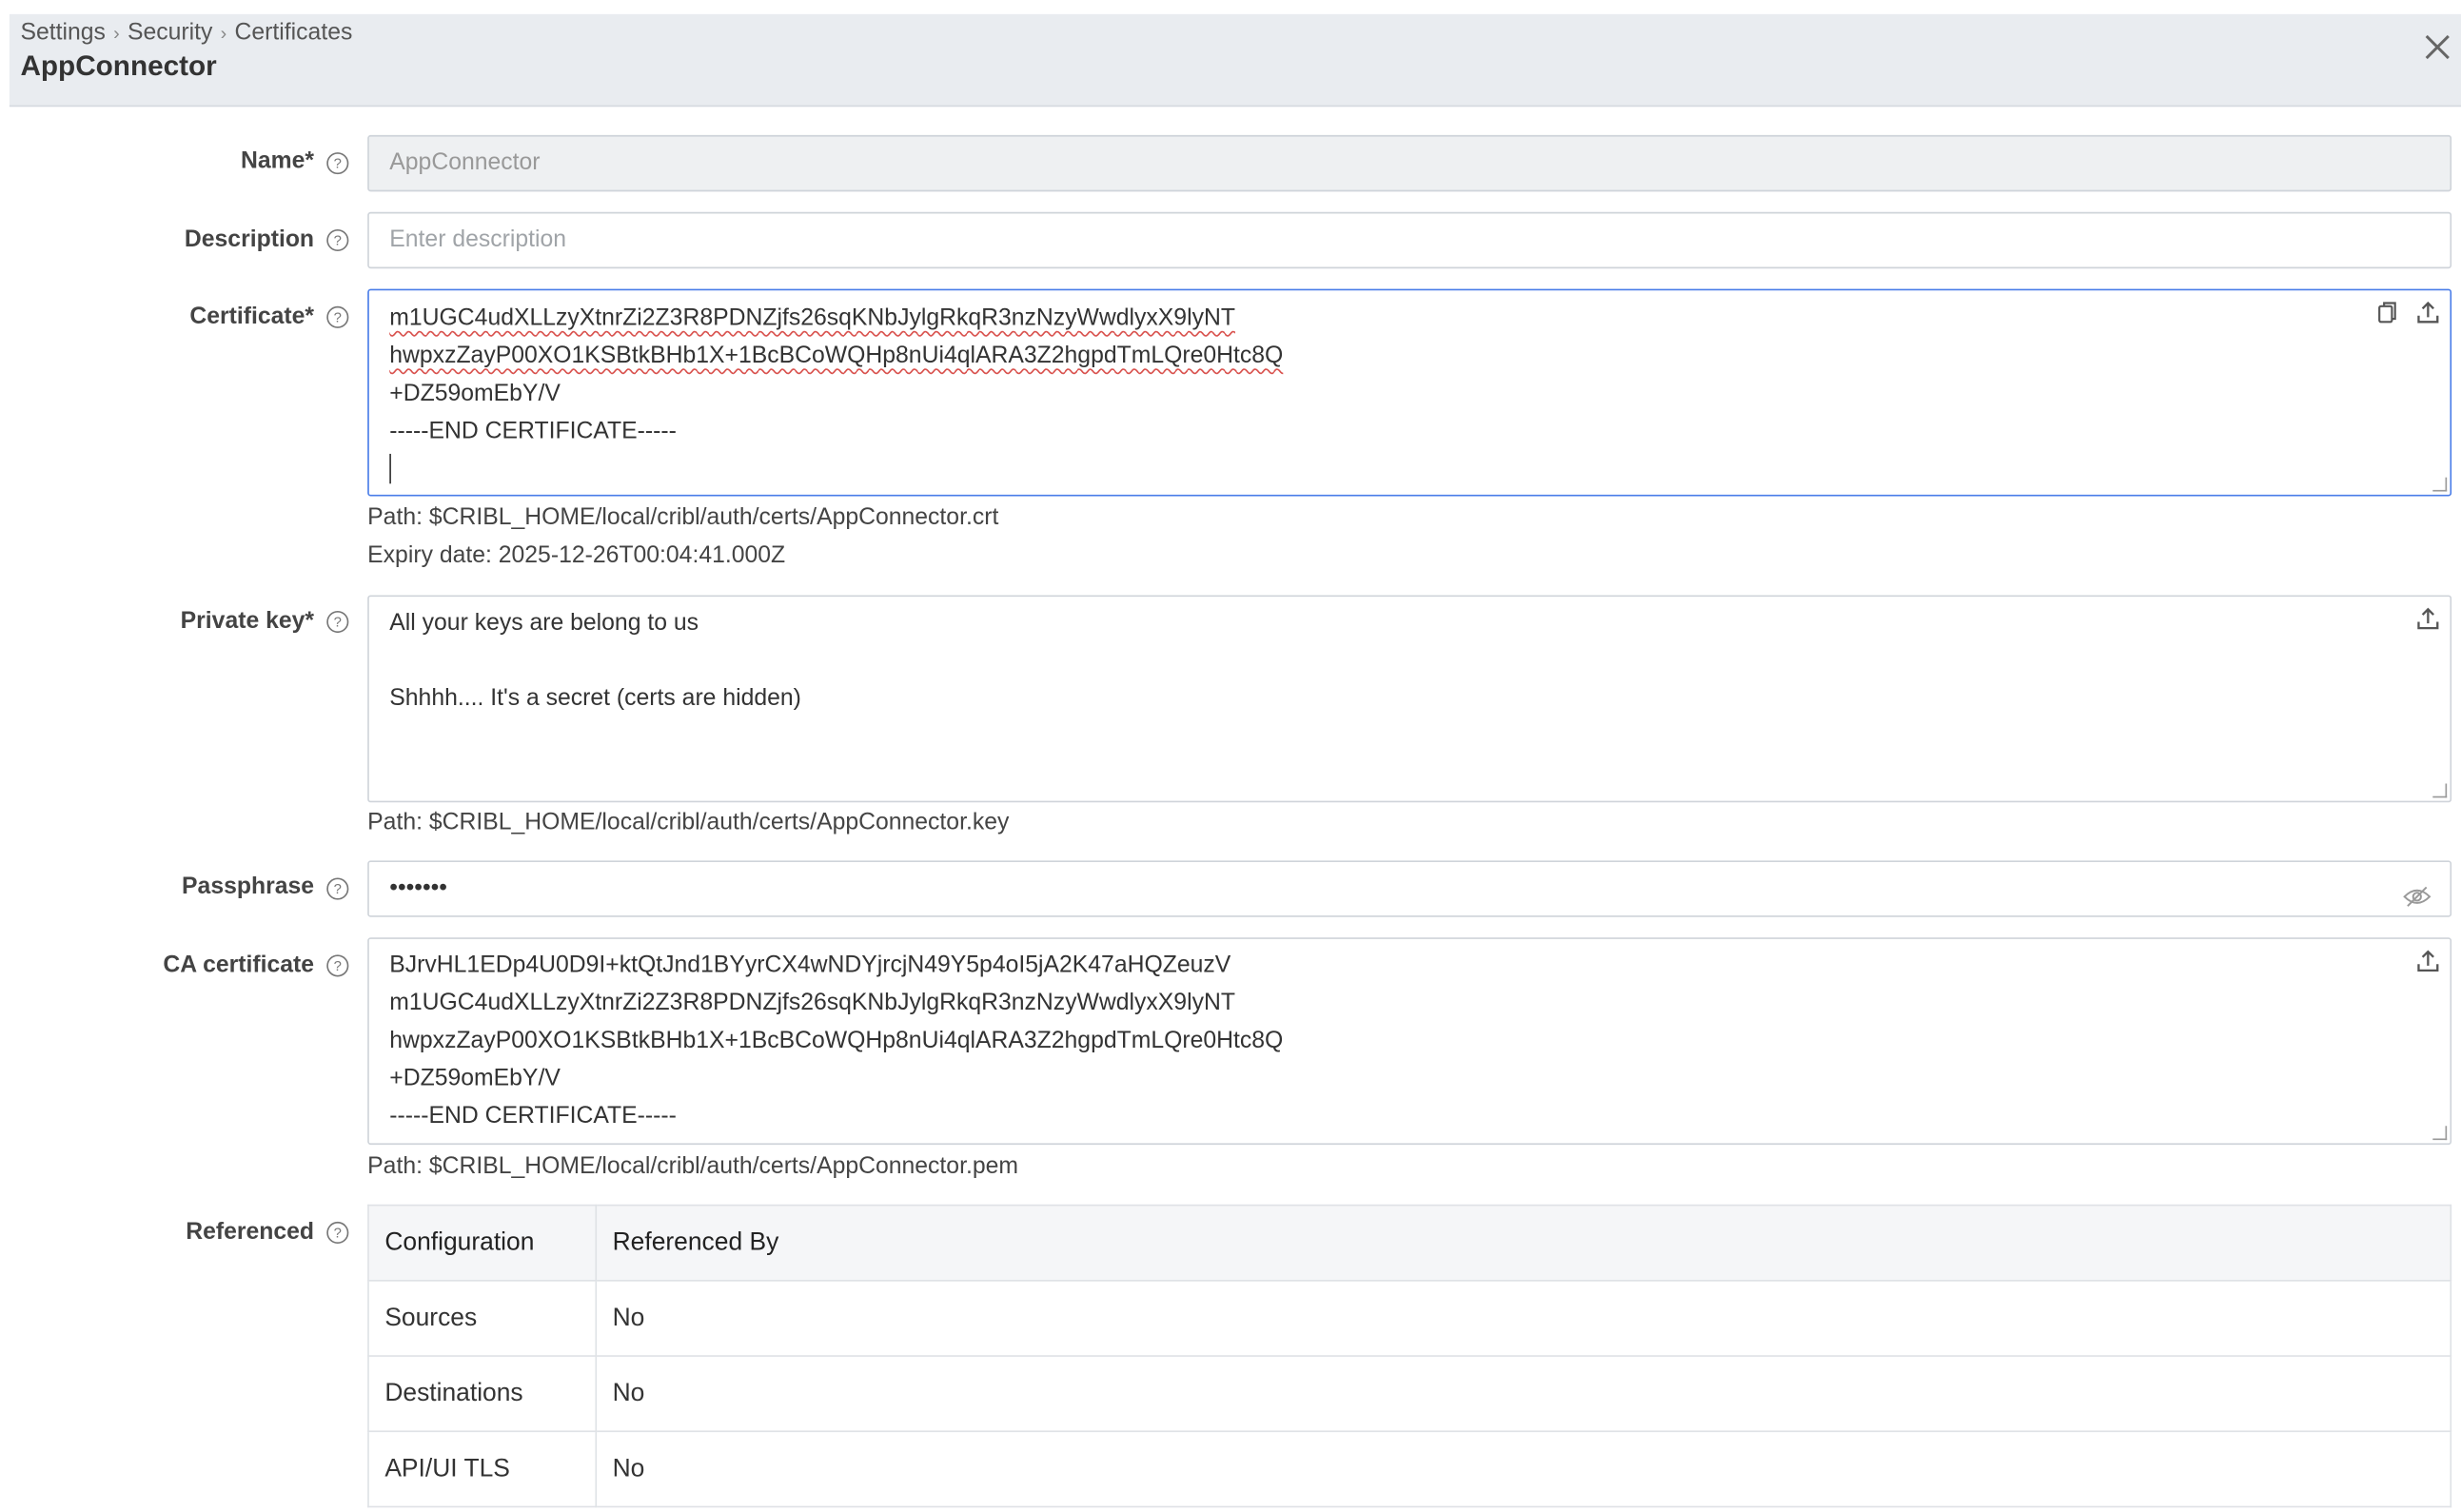 The image size is (2461, 1512). I want to click on ca-certificate-label: CA certificate, so click(239, 965).